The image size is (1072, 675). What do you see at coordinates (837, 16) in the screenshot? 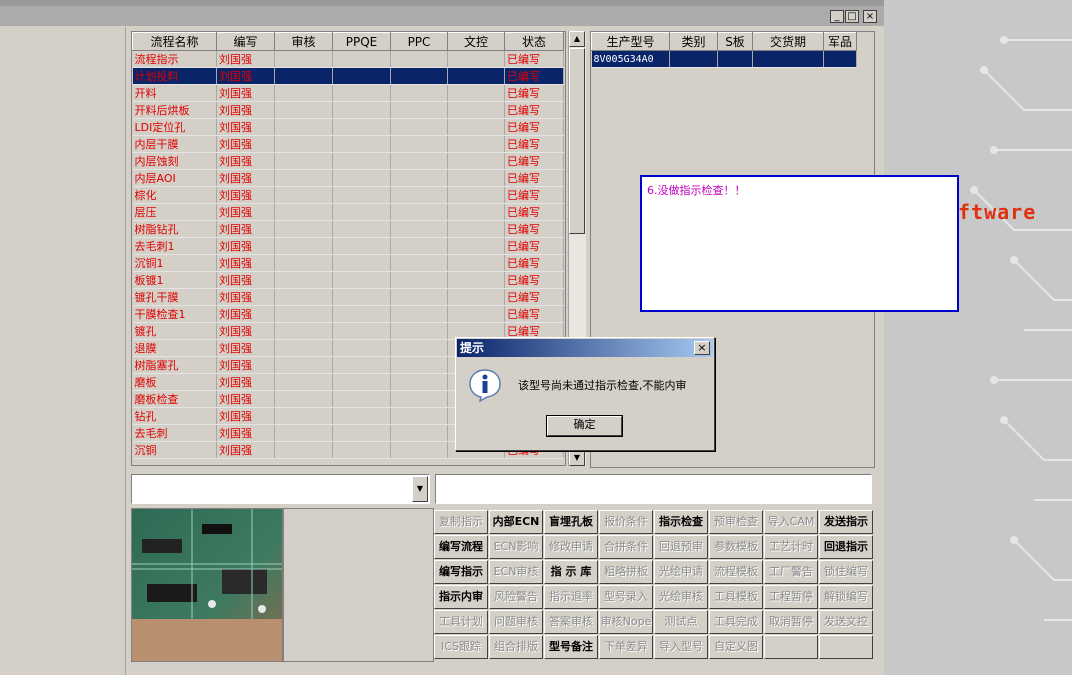
I see `minimize-button: _` at bounding box center [837, 16].